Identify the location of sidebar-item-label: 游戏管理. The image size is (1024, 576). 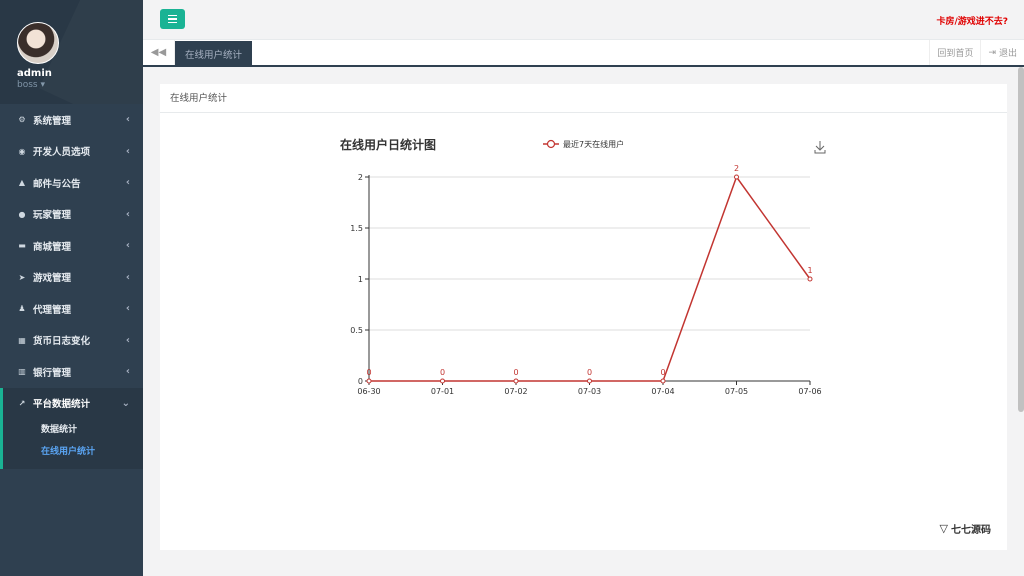
(52, 279).